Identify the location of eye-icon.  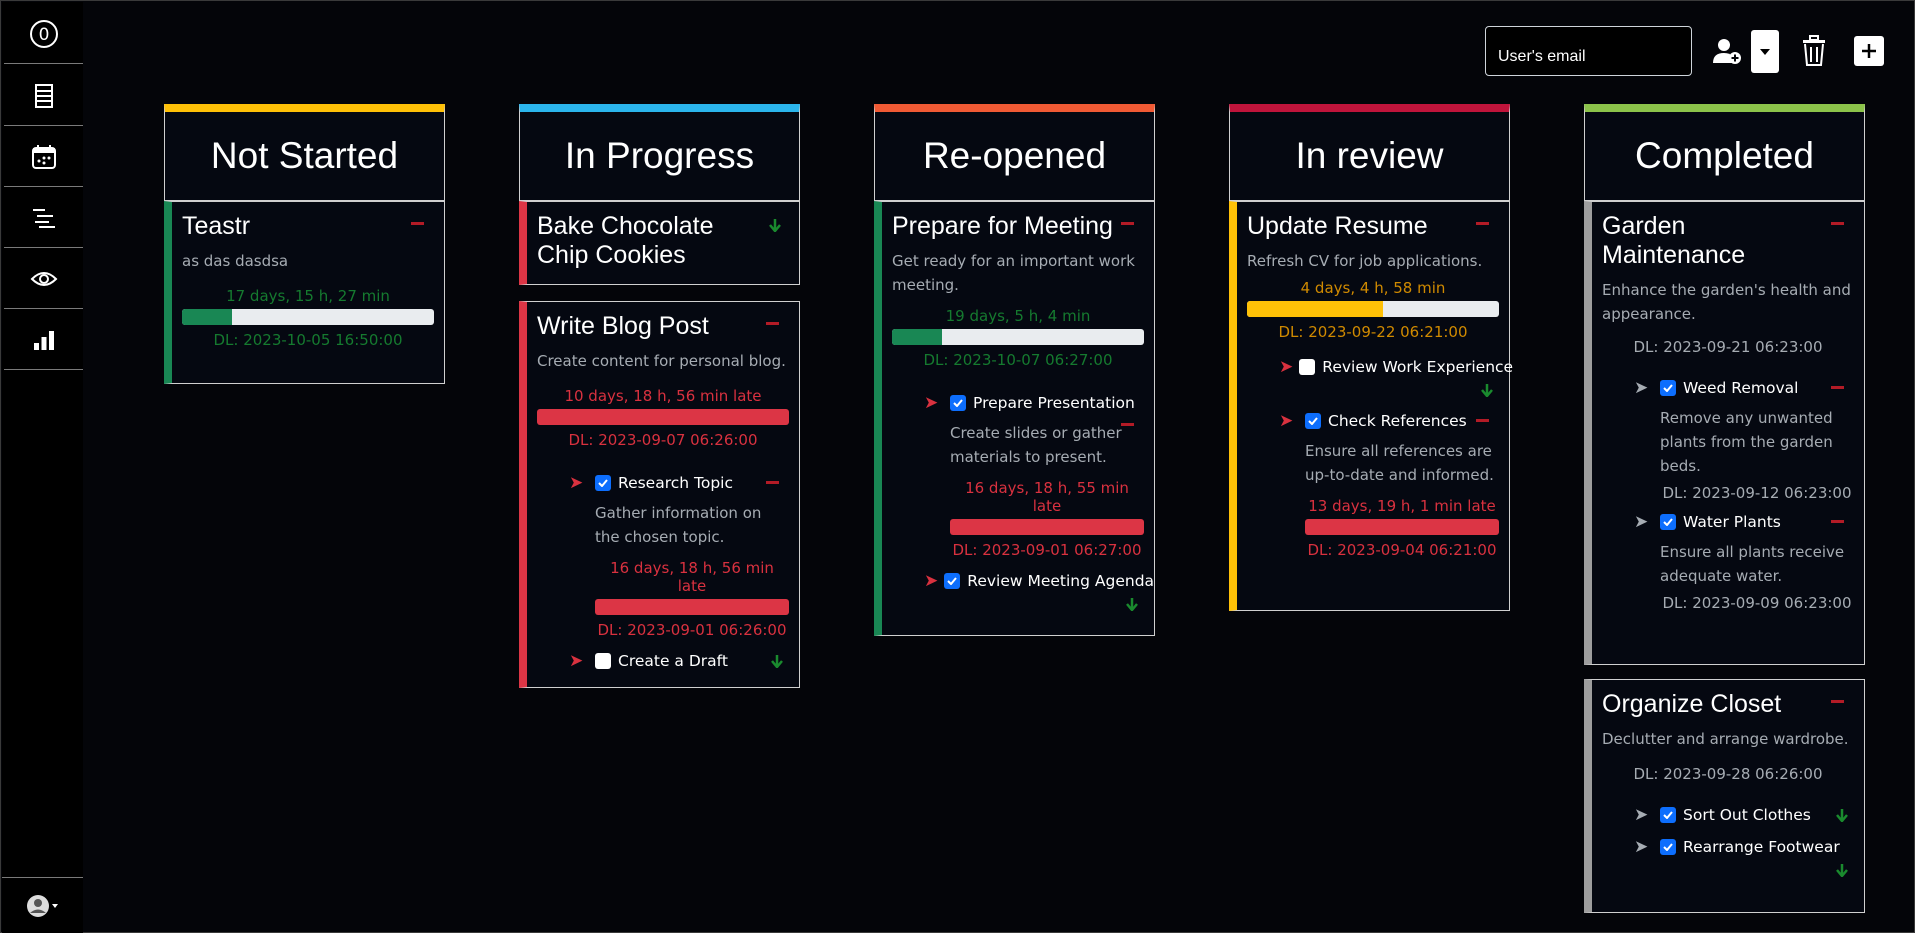
(43, 279).